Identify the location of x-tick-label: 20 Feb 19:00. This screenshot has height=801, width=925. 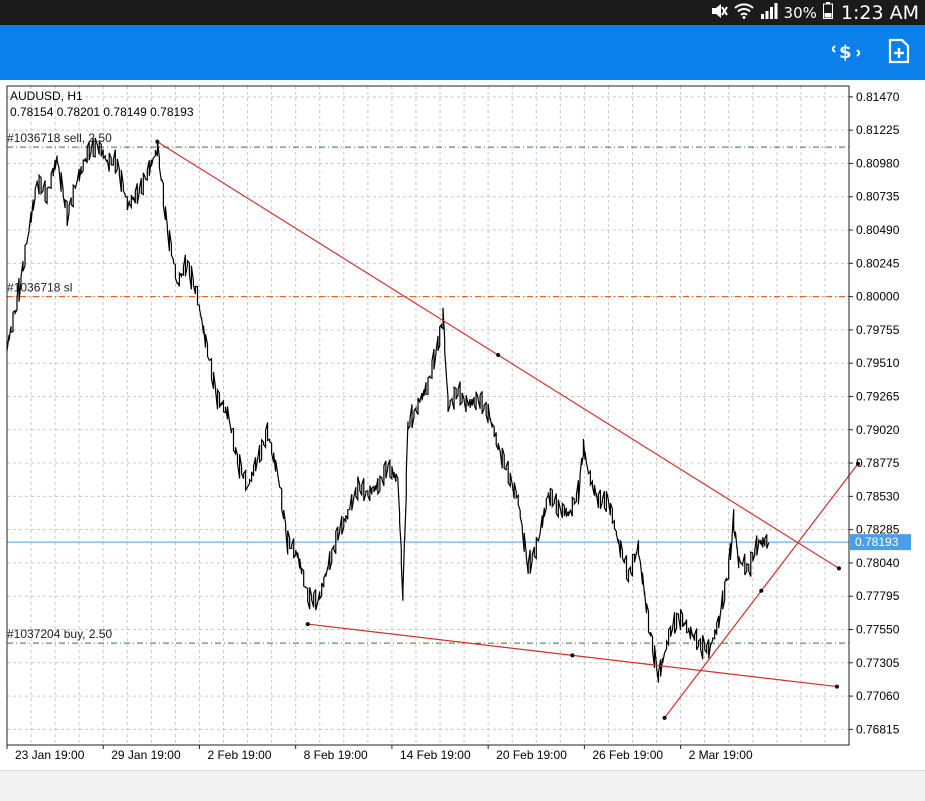
(531, 755).